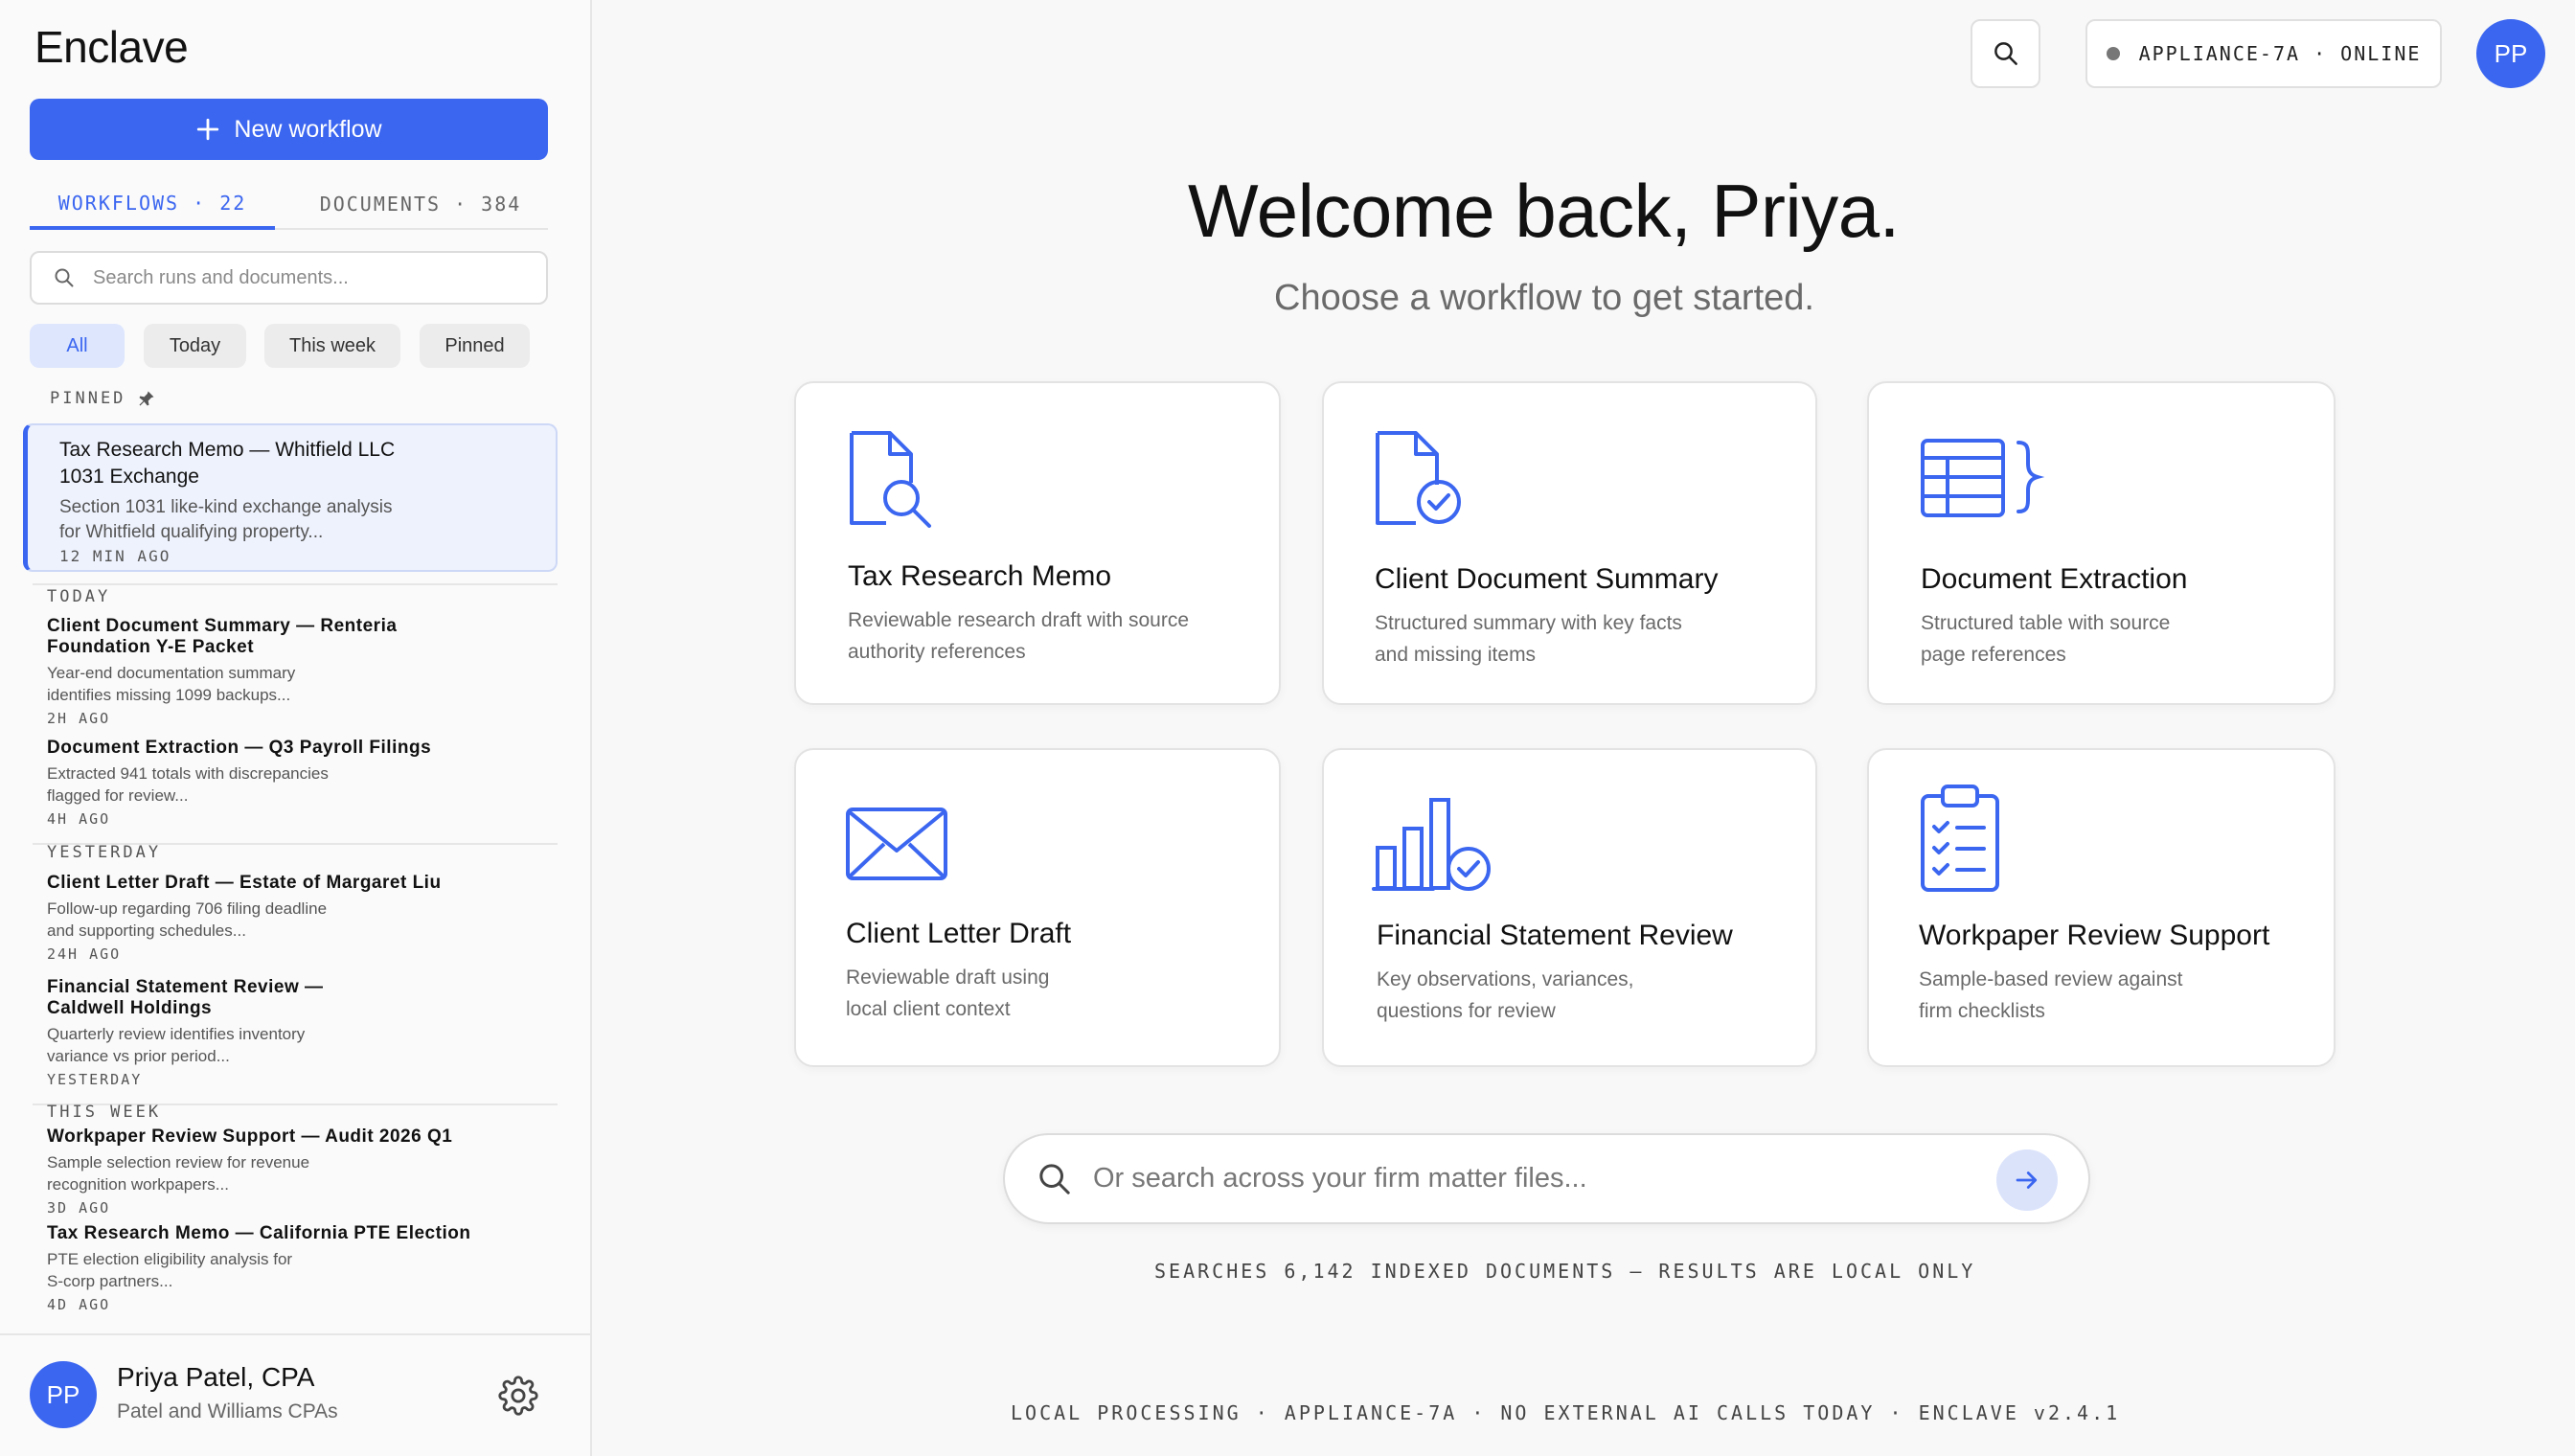  What do you see at coordinates (1555, 935) in the screenshot?
I see `card-title: Financial Statement Review` at bounding box center [1555, 935].